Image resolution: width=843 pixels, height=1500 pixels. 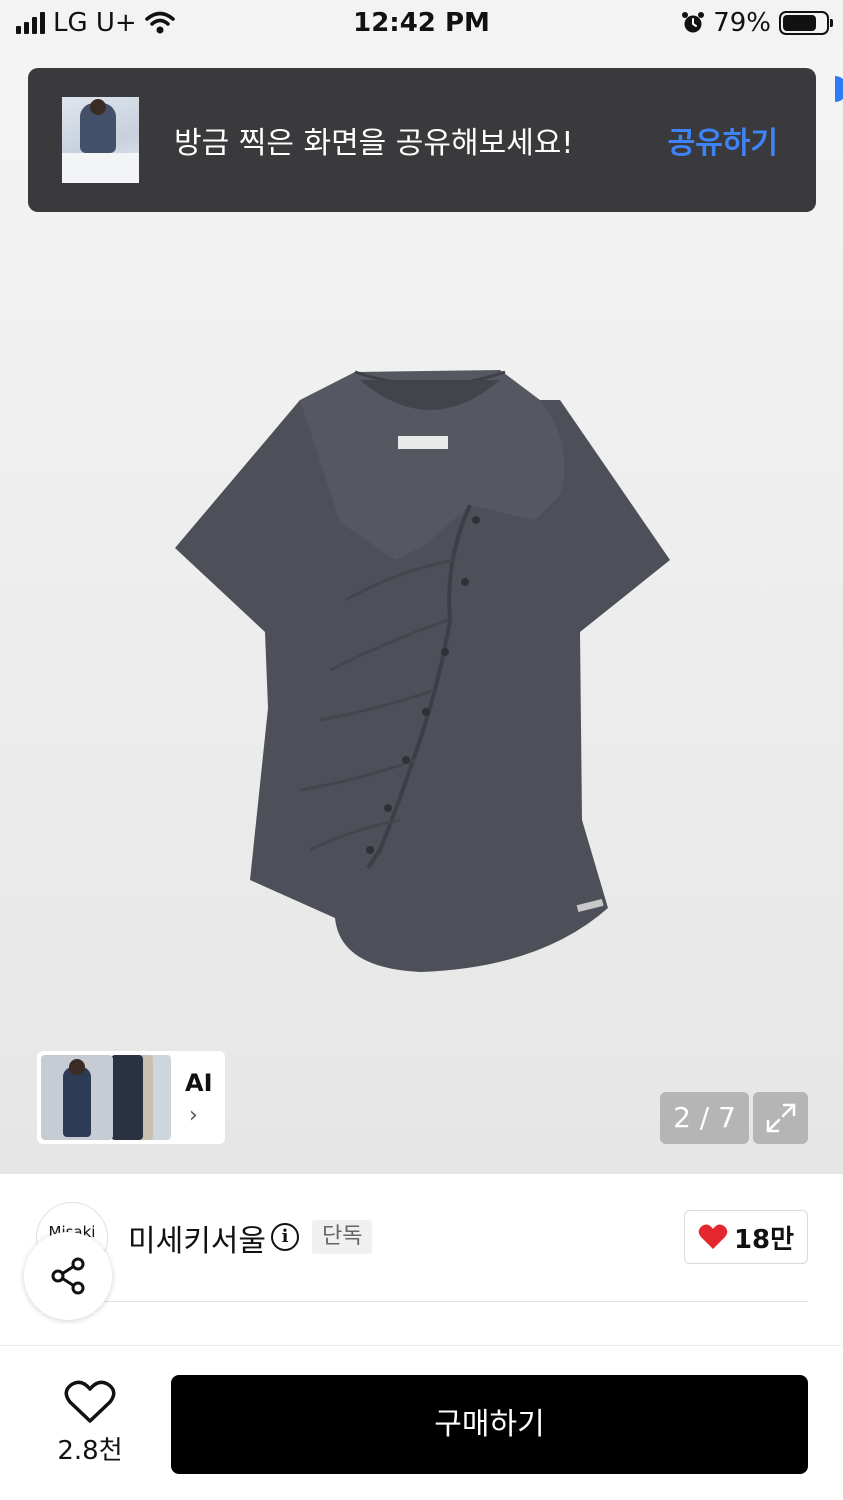 What do you see at coordinates (193, 1115) in the screenshot?
I see `chevron-right-icon: ›` at bounding box center [193, 1115].